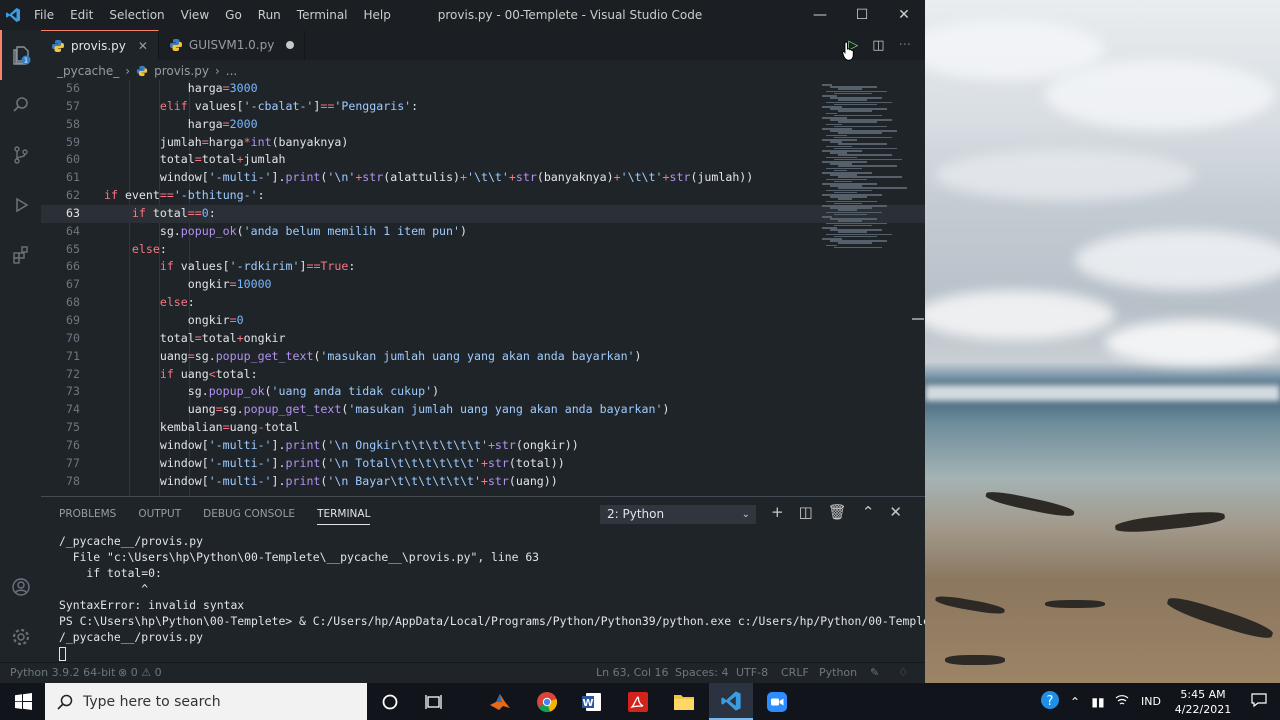 The width and height of the screenshot is (1280, 720). What do you see at coordinates (232, 45) in the screenshot?
I see `tab-guisvm: GUISVM1.0.py` at bounding box center [232, 45].